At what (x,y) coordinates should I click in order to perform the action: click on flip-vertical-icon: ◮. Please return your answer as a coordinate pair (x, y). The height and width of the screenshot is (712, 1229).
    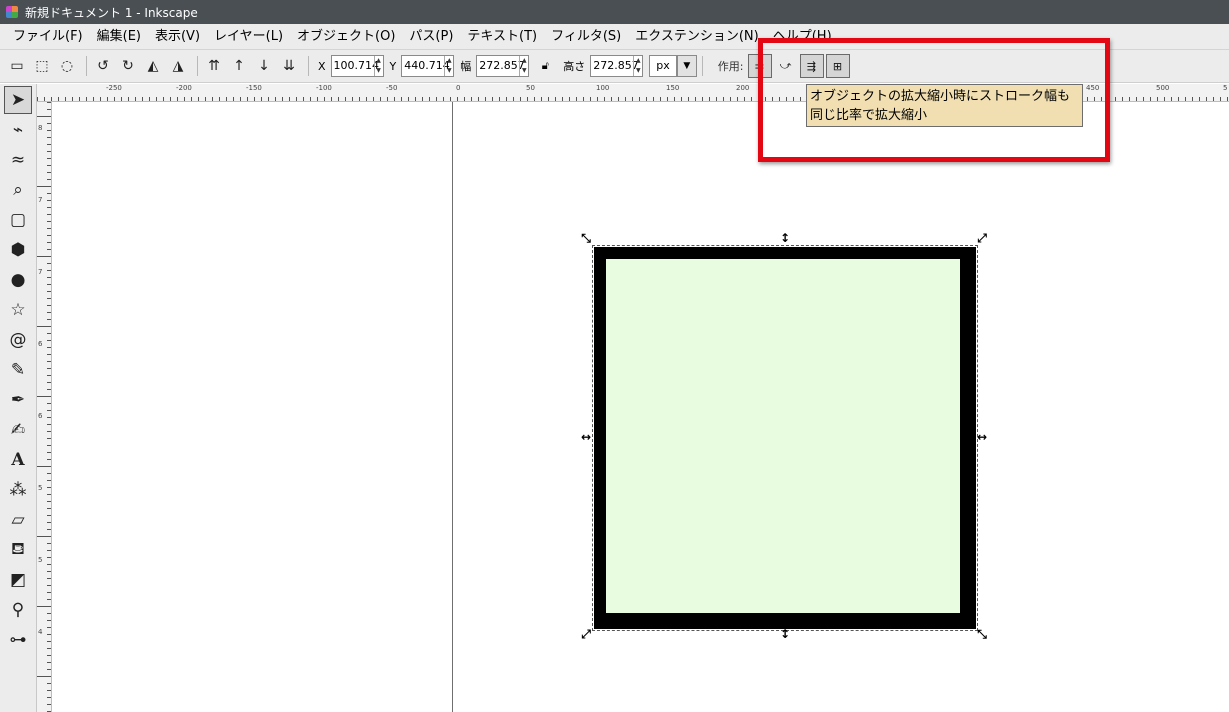
    Looking at the image, I should click on (178, 66).